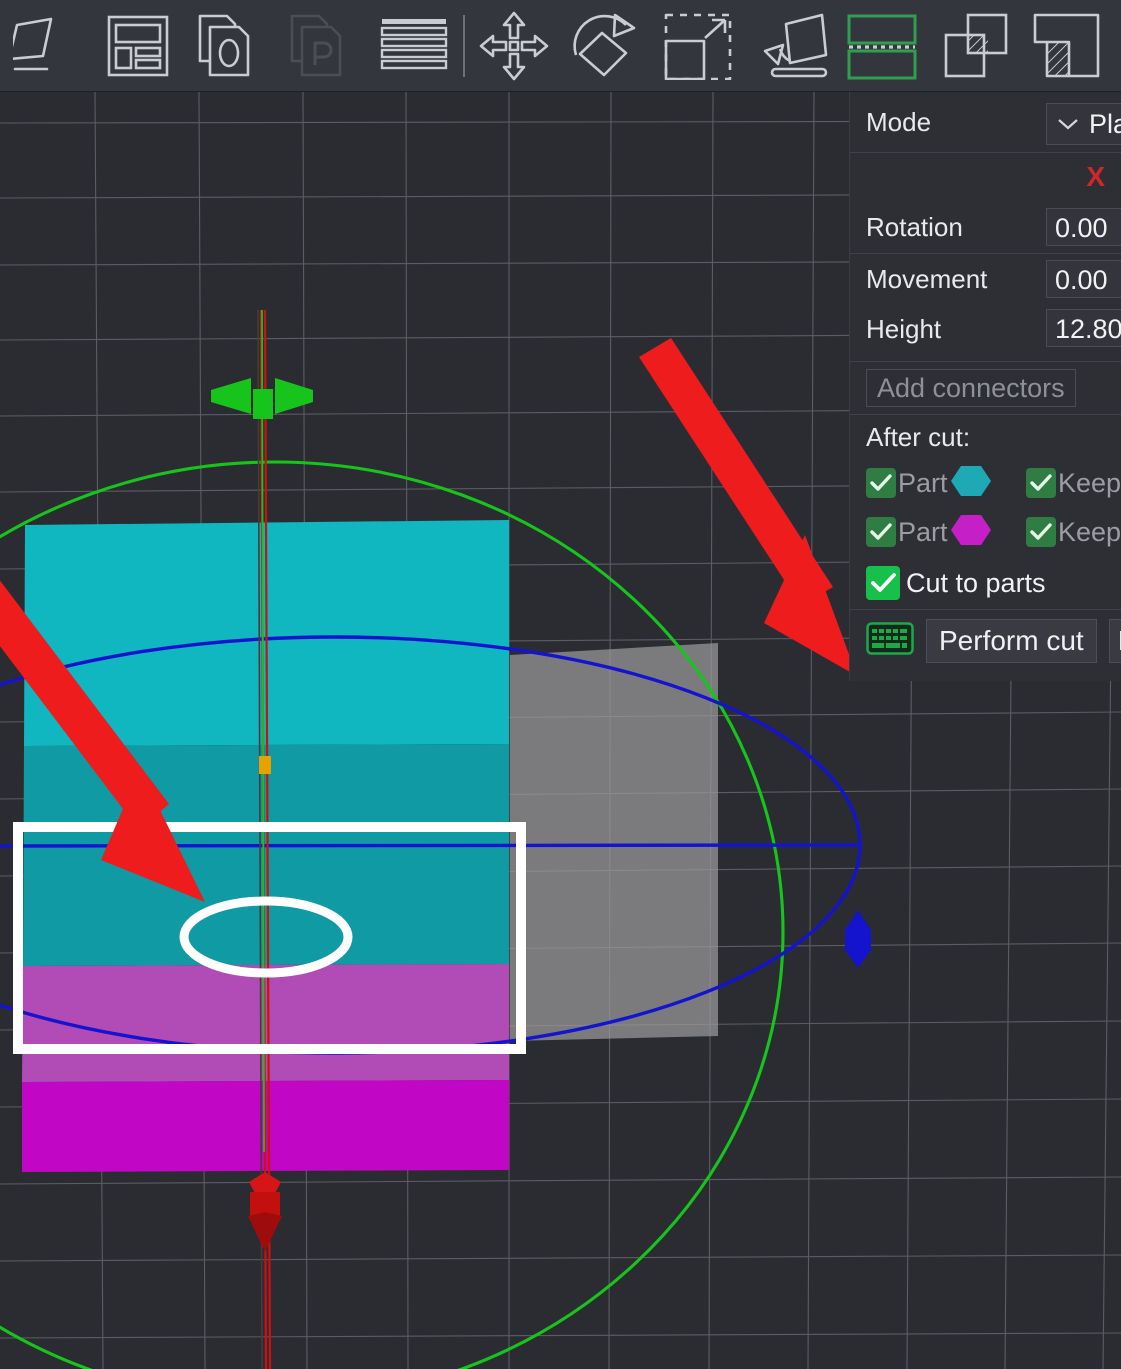 The height and width of the screenshot is (1369, 1121). What do you see at coordinates (464, 45) in the screenshot?
I see `toolbar-separator` at bounding box center [464, 45].